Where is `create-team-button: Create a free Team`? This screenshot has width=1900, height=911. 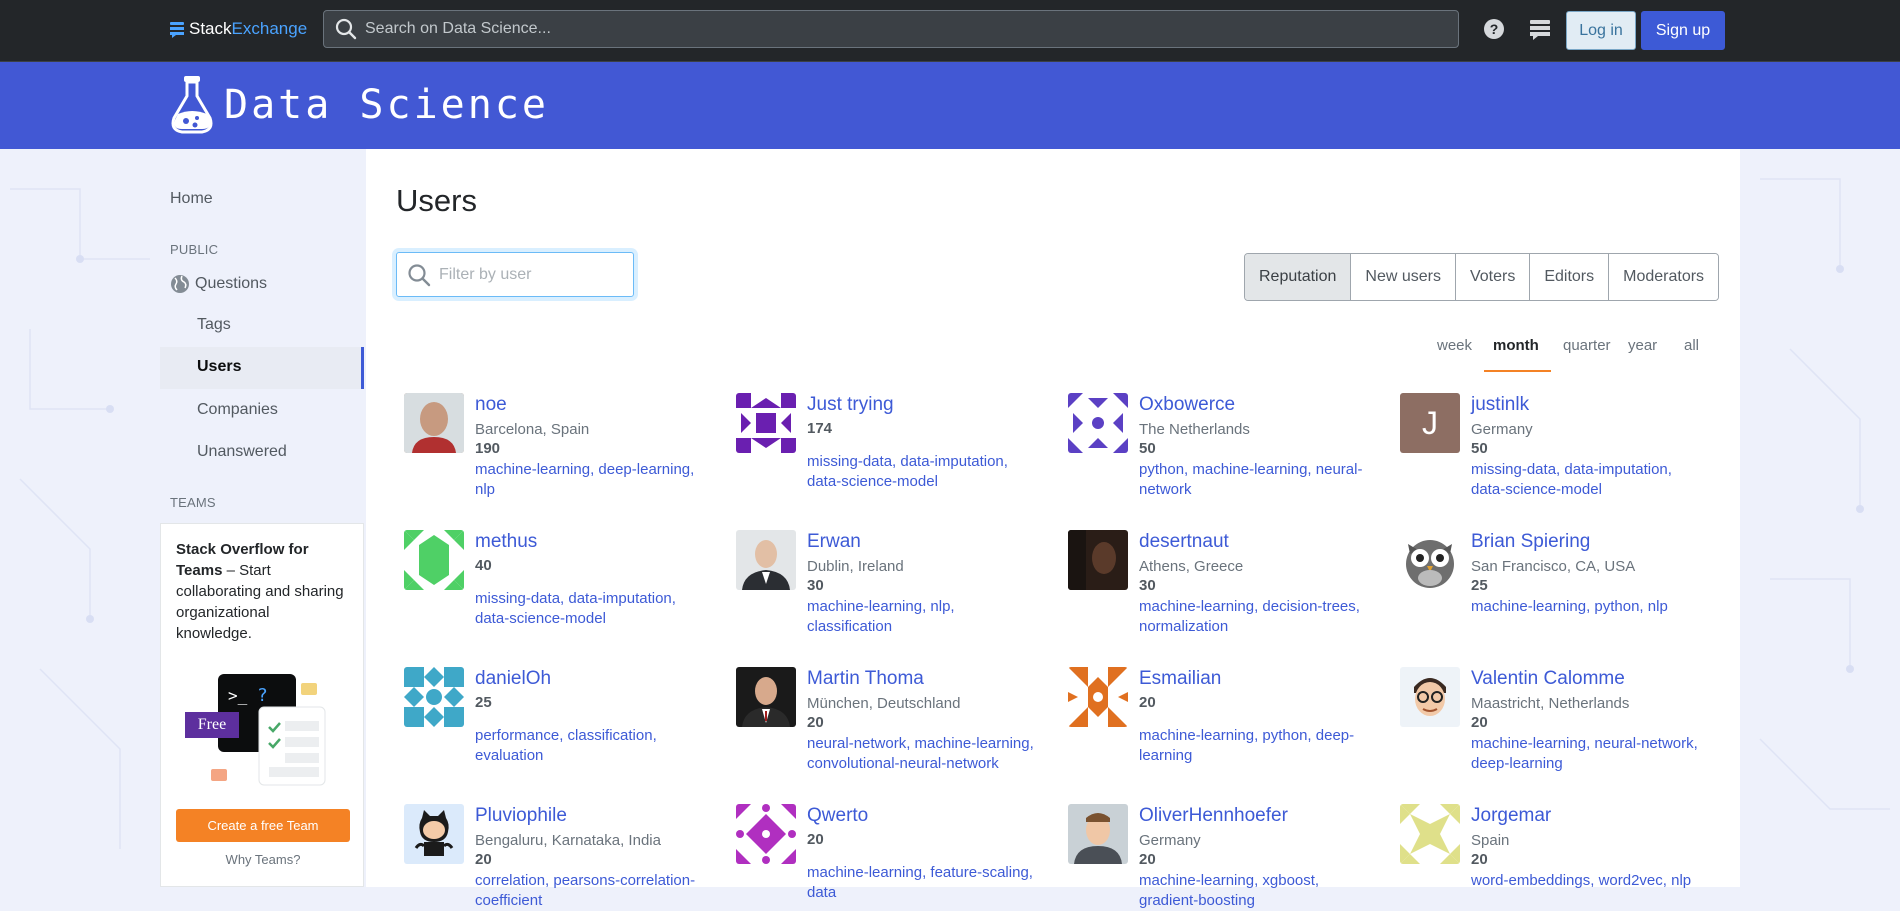
create-team-button: Create a free Team is located at coordinates (263, 825).